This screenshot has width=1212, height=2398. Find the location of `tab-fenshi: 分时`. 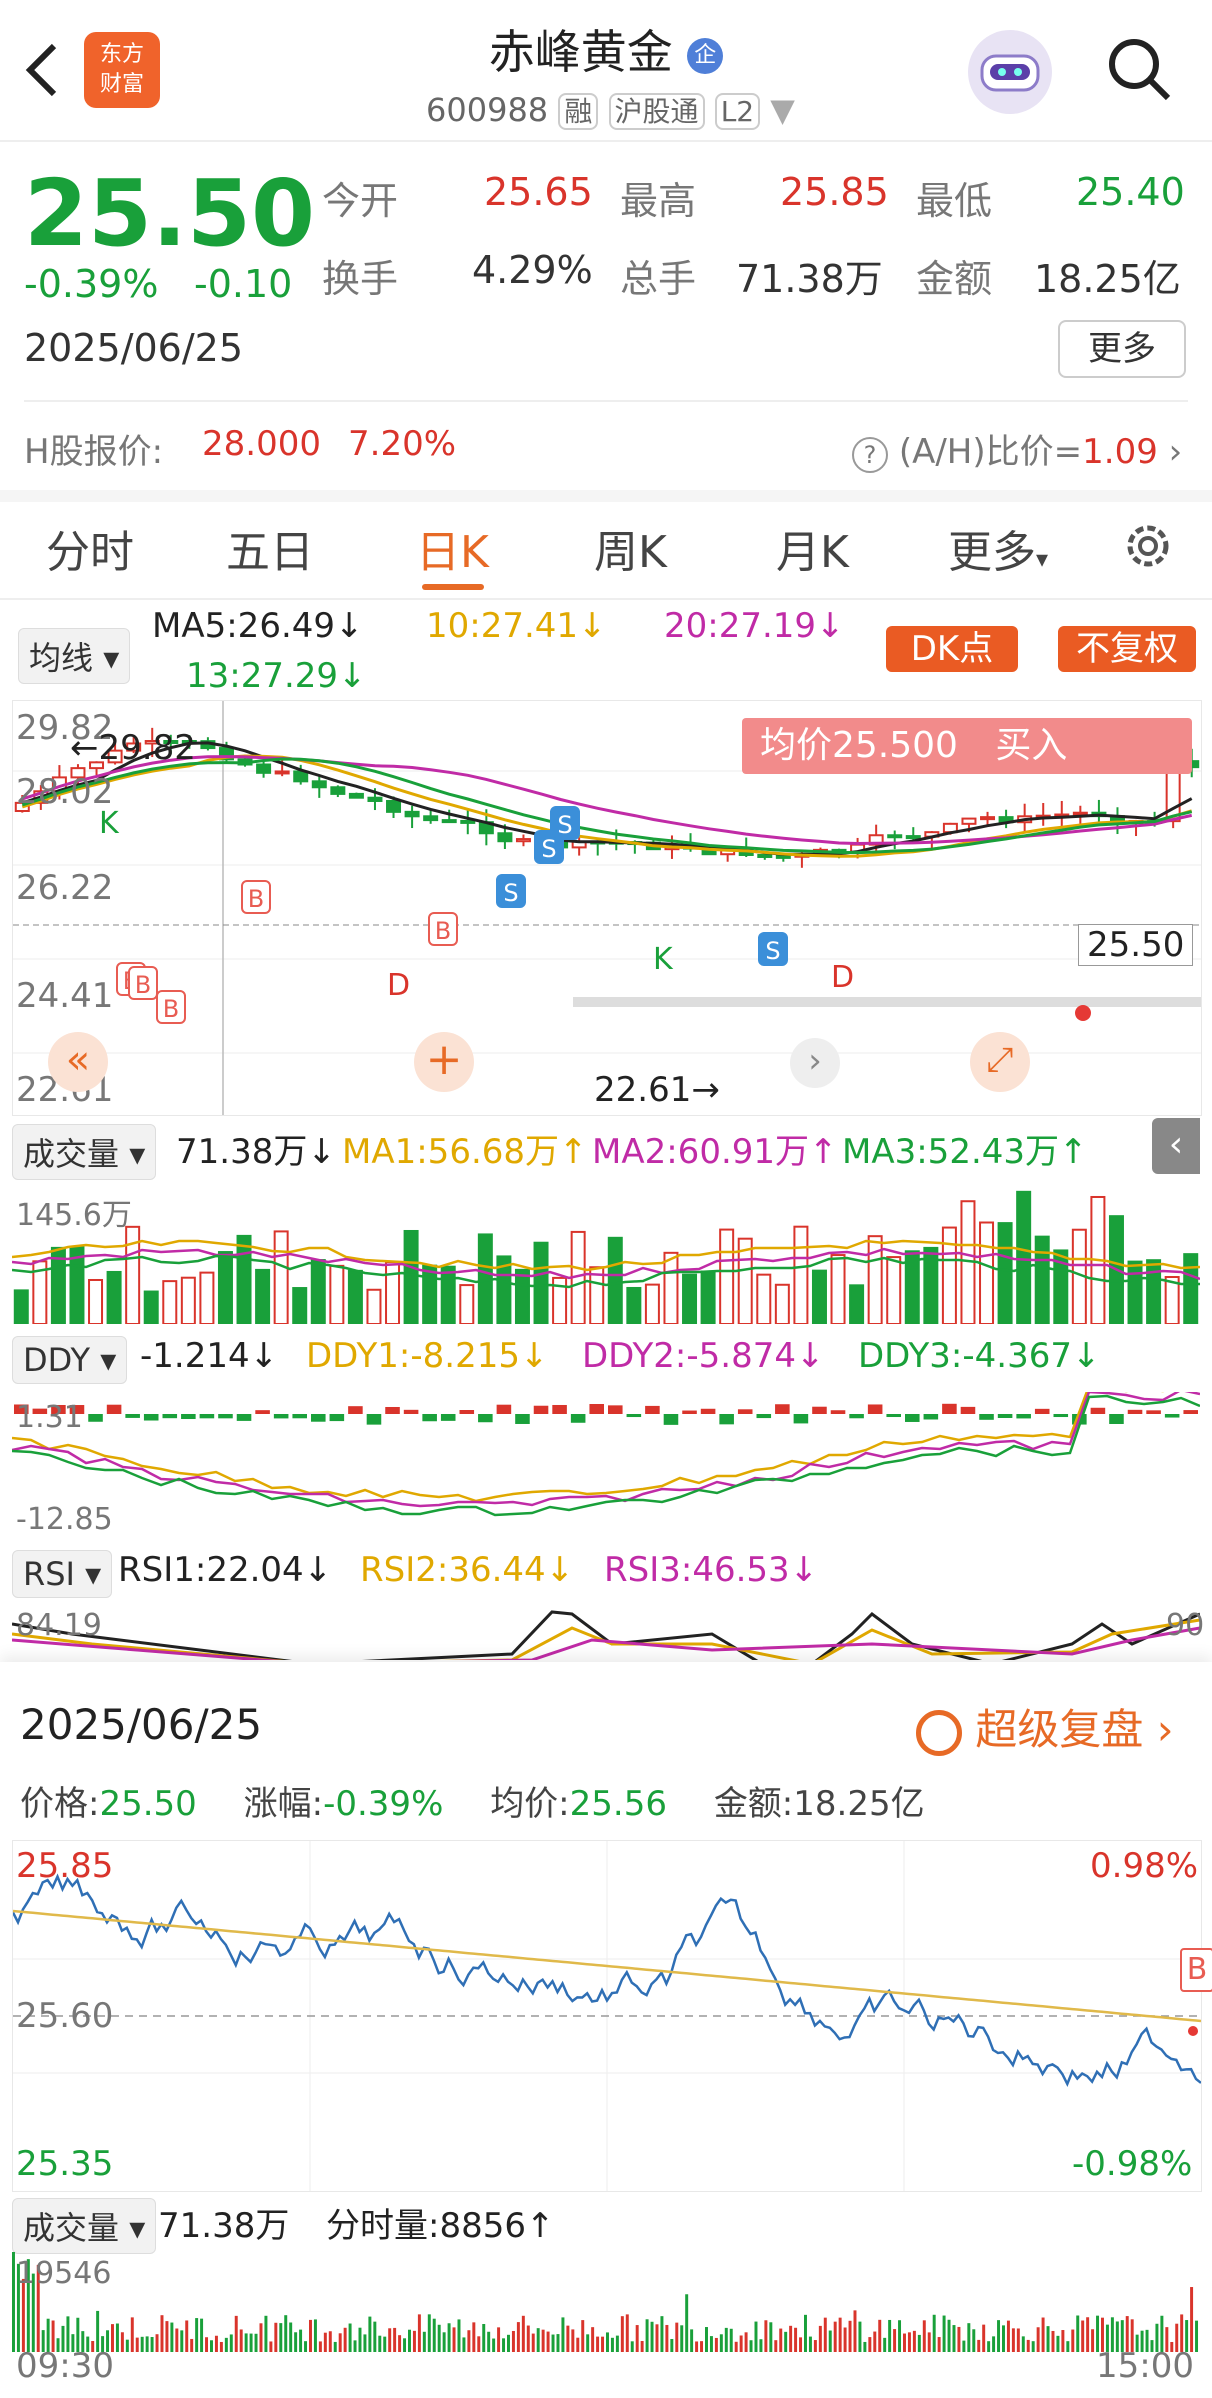

tab-fenshi: 分时 is located at coordinates (90, 548).